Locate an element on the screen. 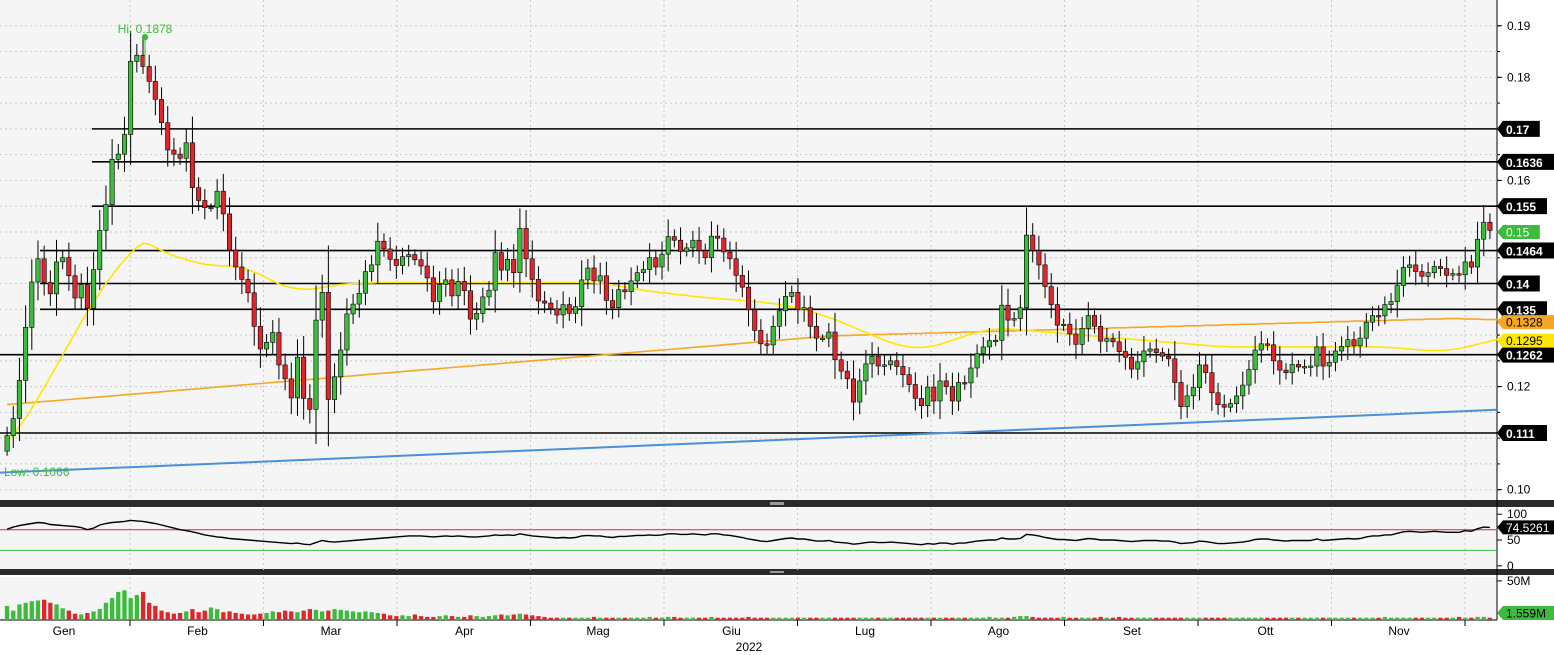 This screenshot has height=655, width=1554. hi-label: Hi: 0.1878 is located at coordinates (145, 29).